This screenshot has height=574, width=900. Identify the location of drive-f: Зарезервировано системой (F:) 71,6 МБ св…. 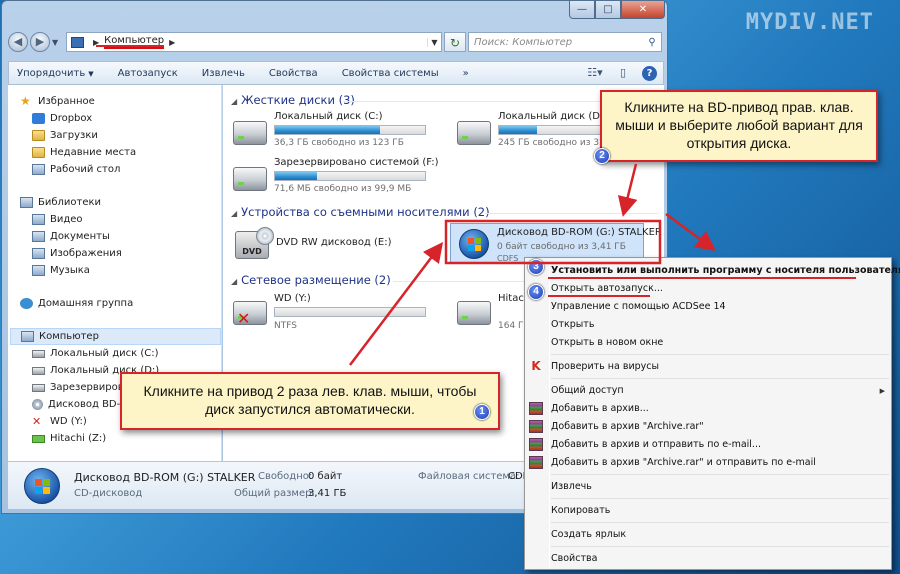
(336, 179).